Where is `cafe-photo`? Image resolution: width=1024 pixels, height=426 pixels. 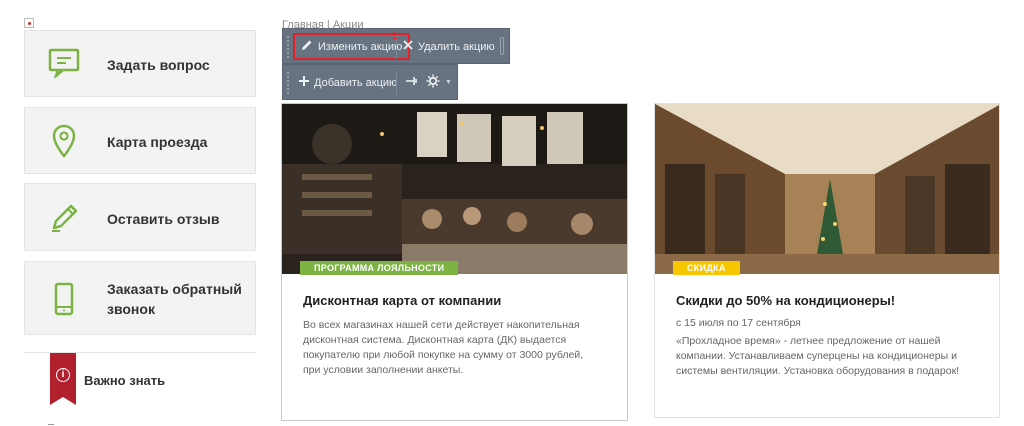
cafe-photo is located at coordinates (454, 189).